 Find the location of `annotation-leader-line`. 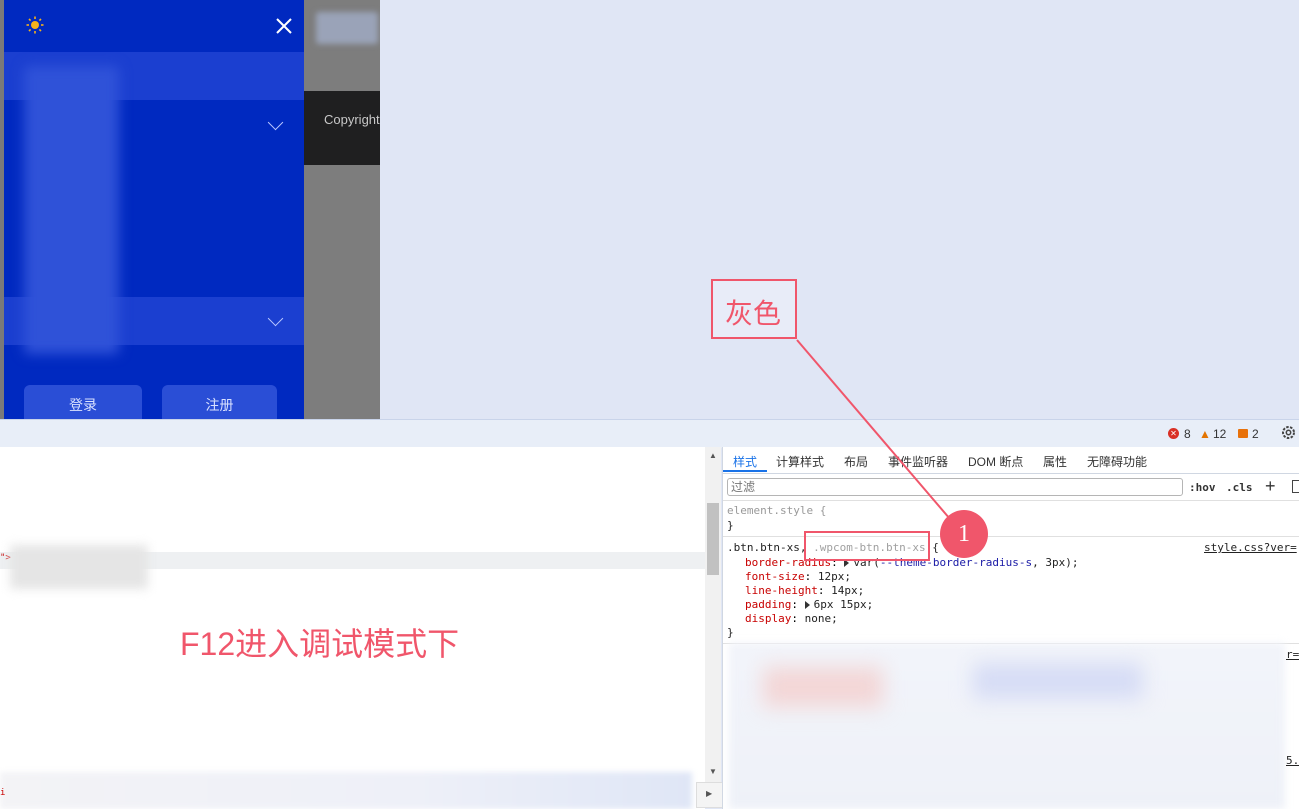

annotation-leader-line is located at coordinates (873, 429).